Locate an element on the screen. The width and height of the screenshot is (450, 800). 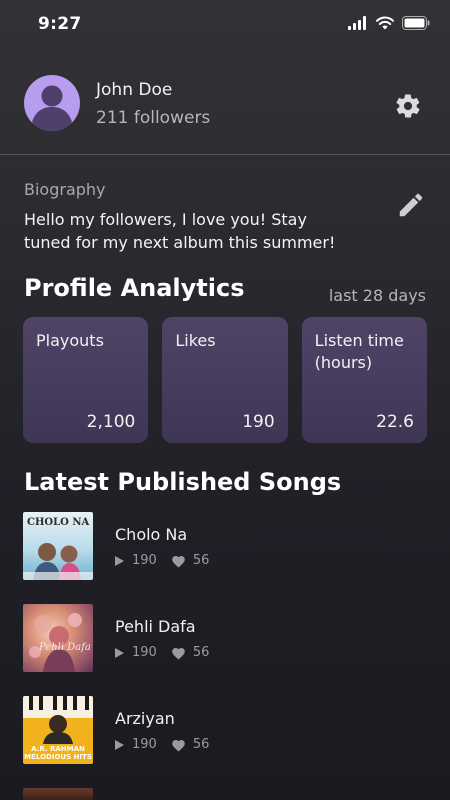
album-art-image is located at coordinates (55, 642).